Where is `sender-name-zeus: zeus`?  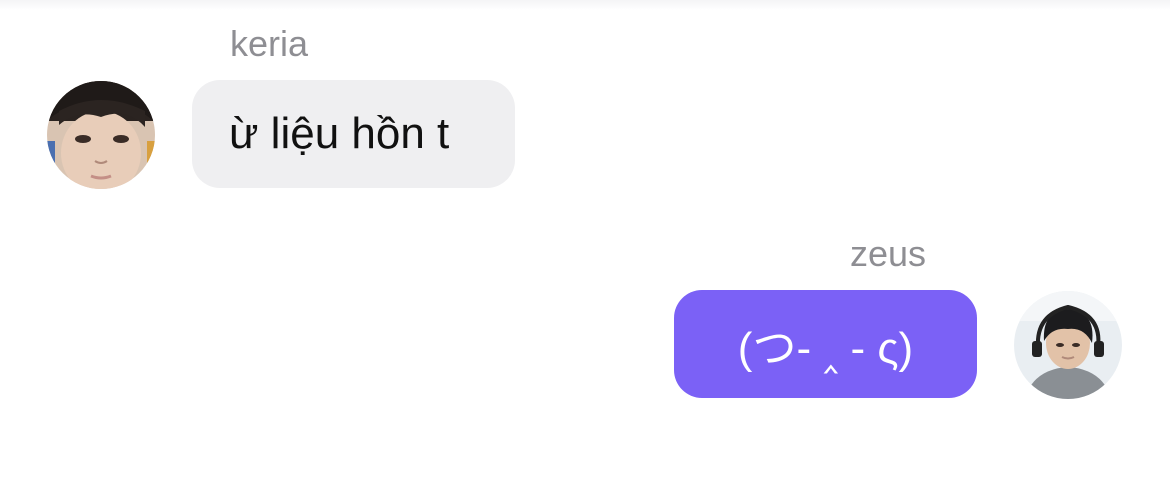 sender-name-zeus: zeus is located at coordinates (888, 253).